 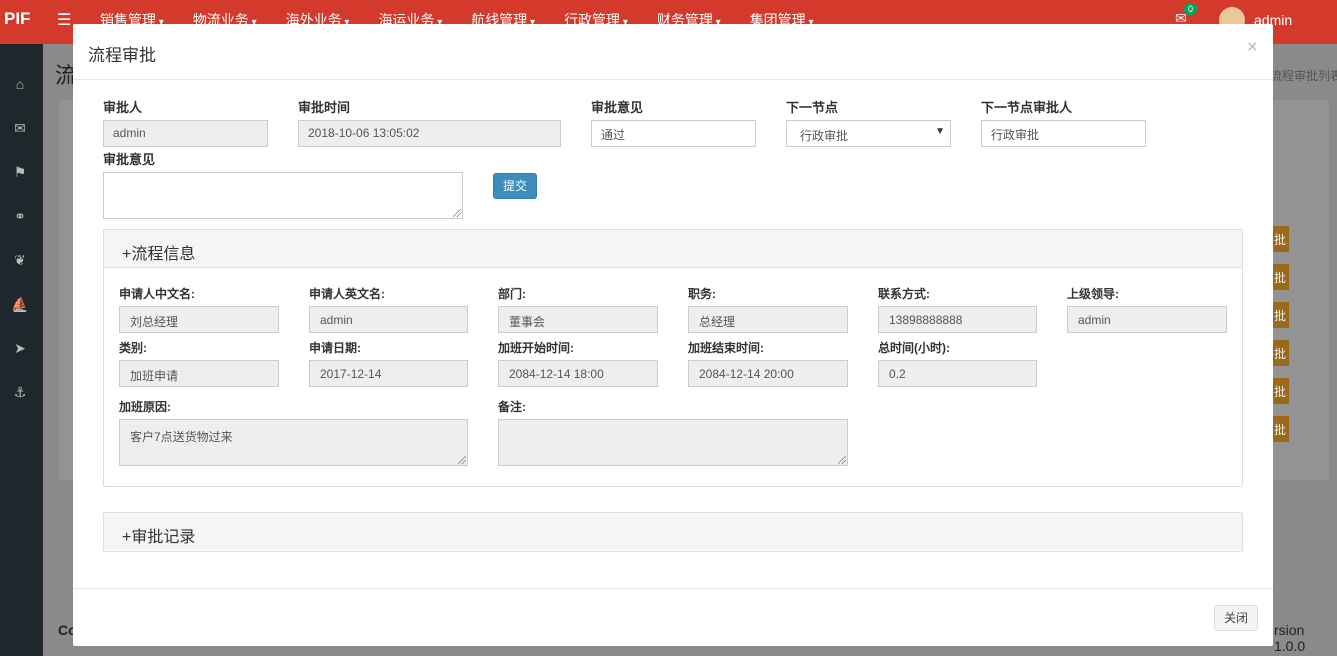 I want to click on approval-records-heading: +审批记录, so click(x=673, y=531).